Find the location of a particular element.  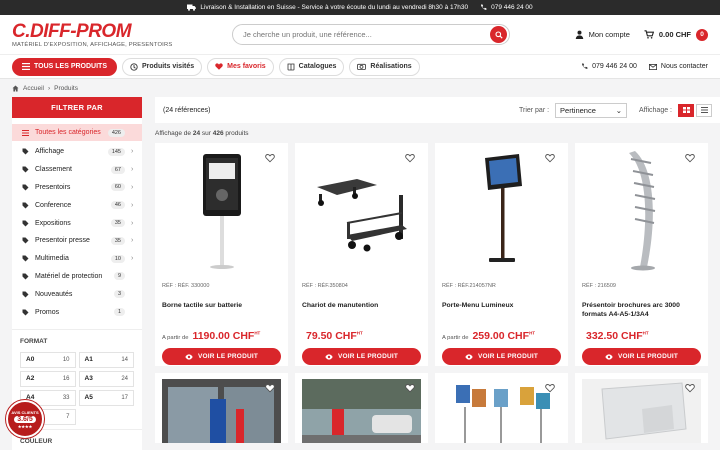

category-item-expositions: Expositions 35 › is located at coordinates (77, 223).